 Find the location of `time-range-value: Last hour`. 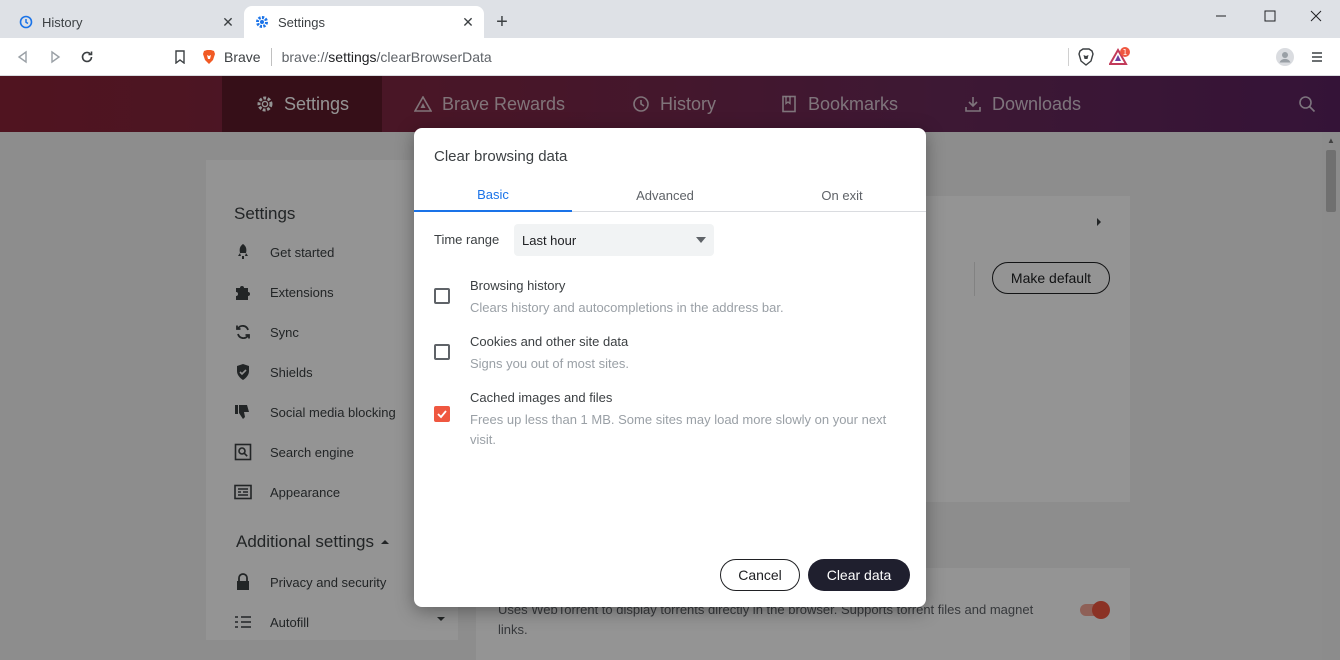

time-range-value: Last hour is located at coordinates (549, 240).